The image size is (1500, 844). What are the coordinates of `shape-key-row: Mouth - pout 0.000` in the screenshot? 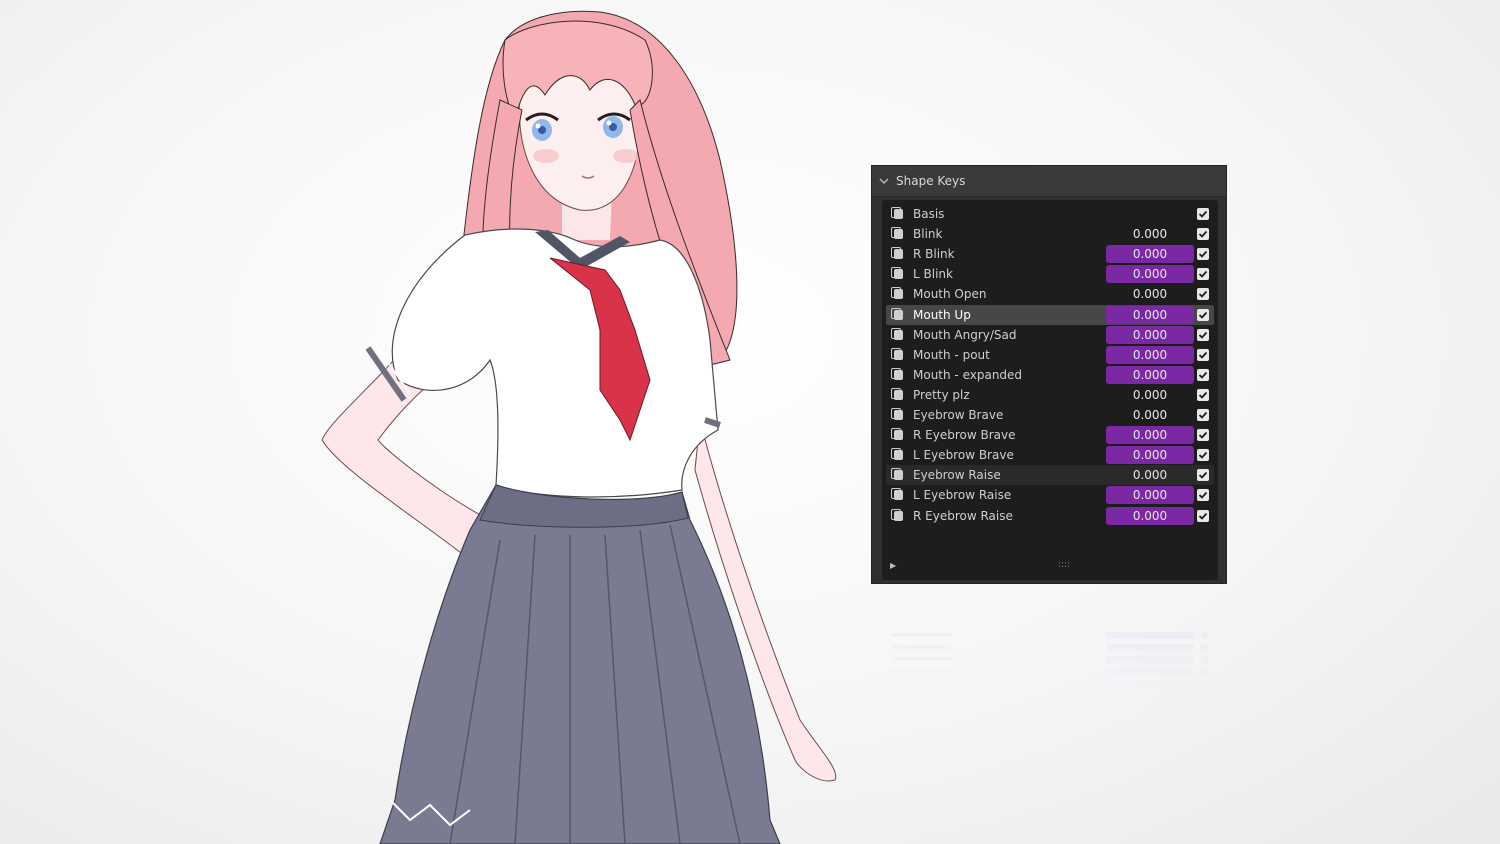 It's located at (1050, 355).